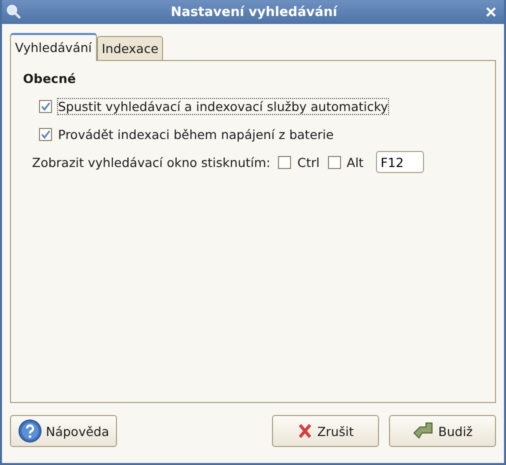 This screenshot has width=506, height=465. I want to click on section-title: Obecné, so click(50, 78).